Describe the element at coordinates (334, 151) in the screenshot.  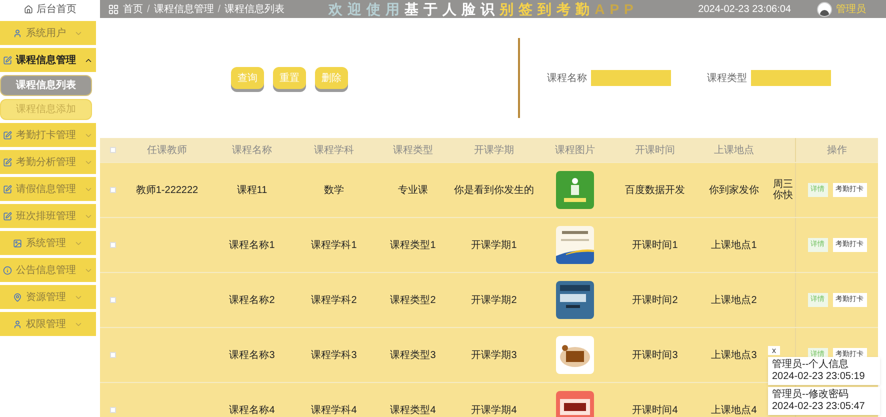
I see `column-header: 课程学科` at that location.